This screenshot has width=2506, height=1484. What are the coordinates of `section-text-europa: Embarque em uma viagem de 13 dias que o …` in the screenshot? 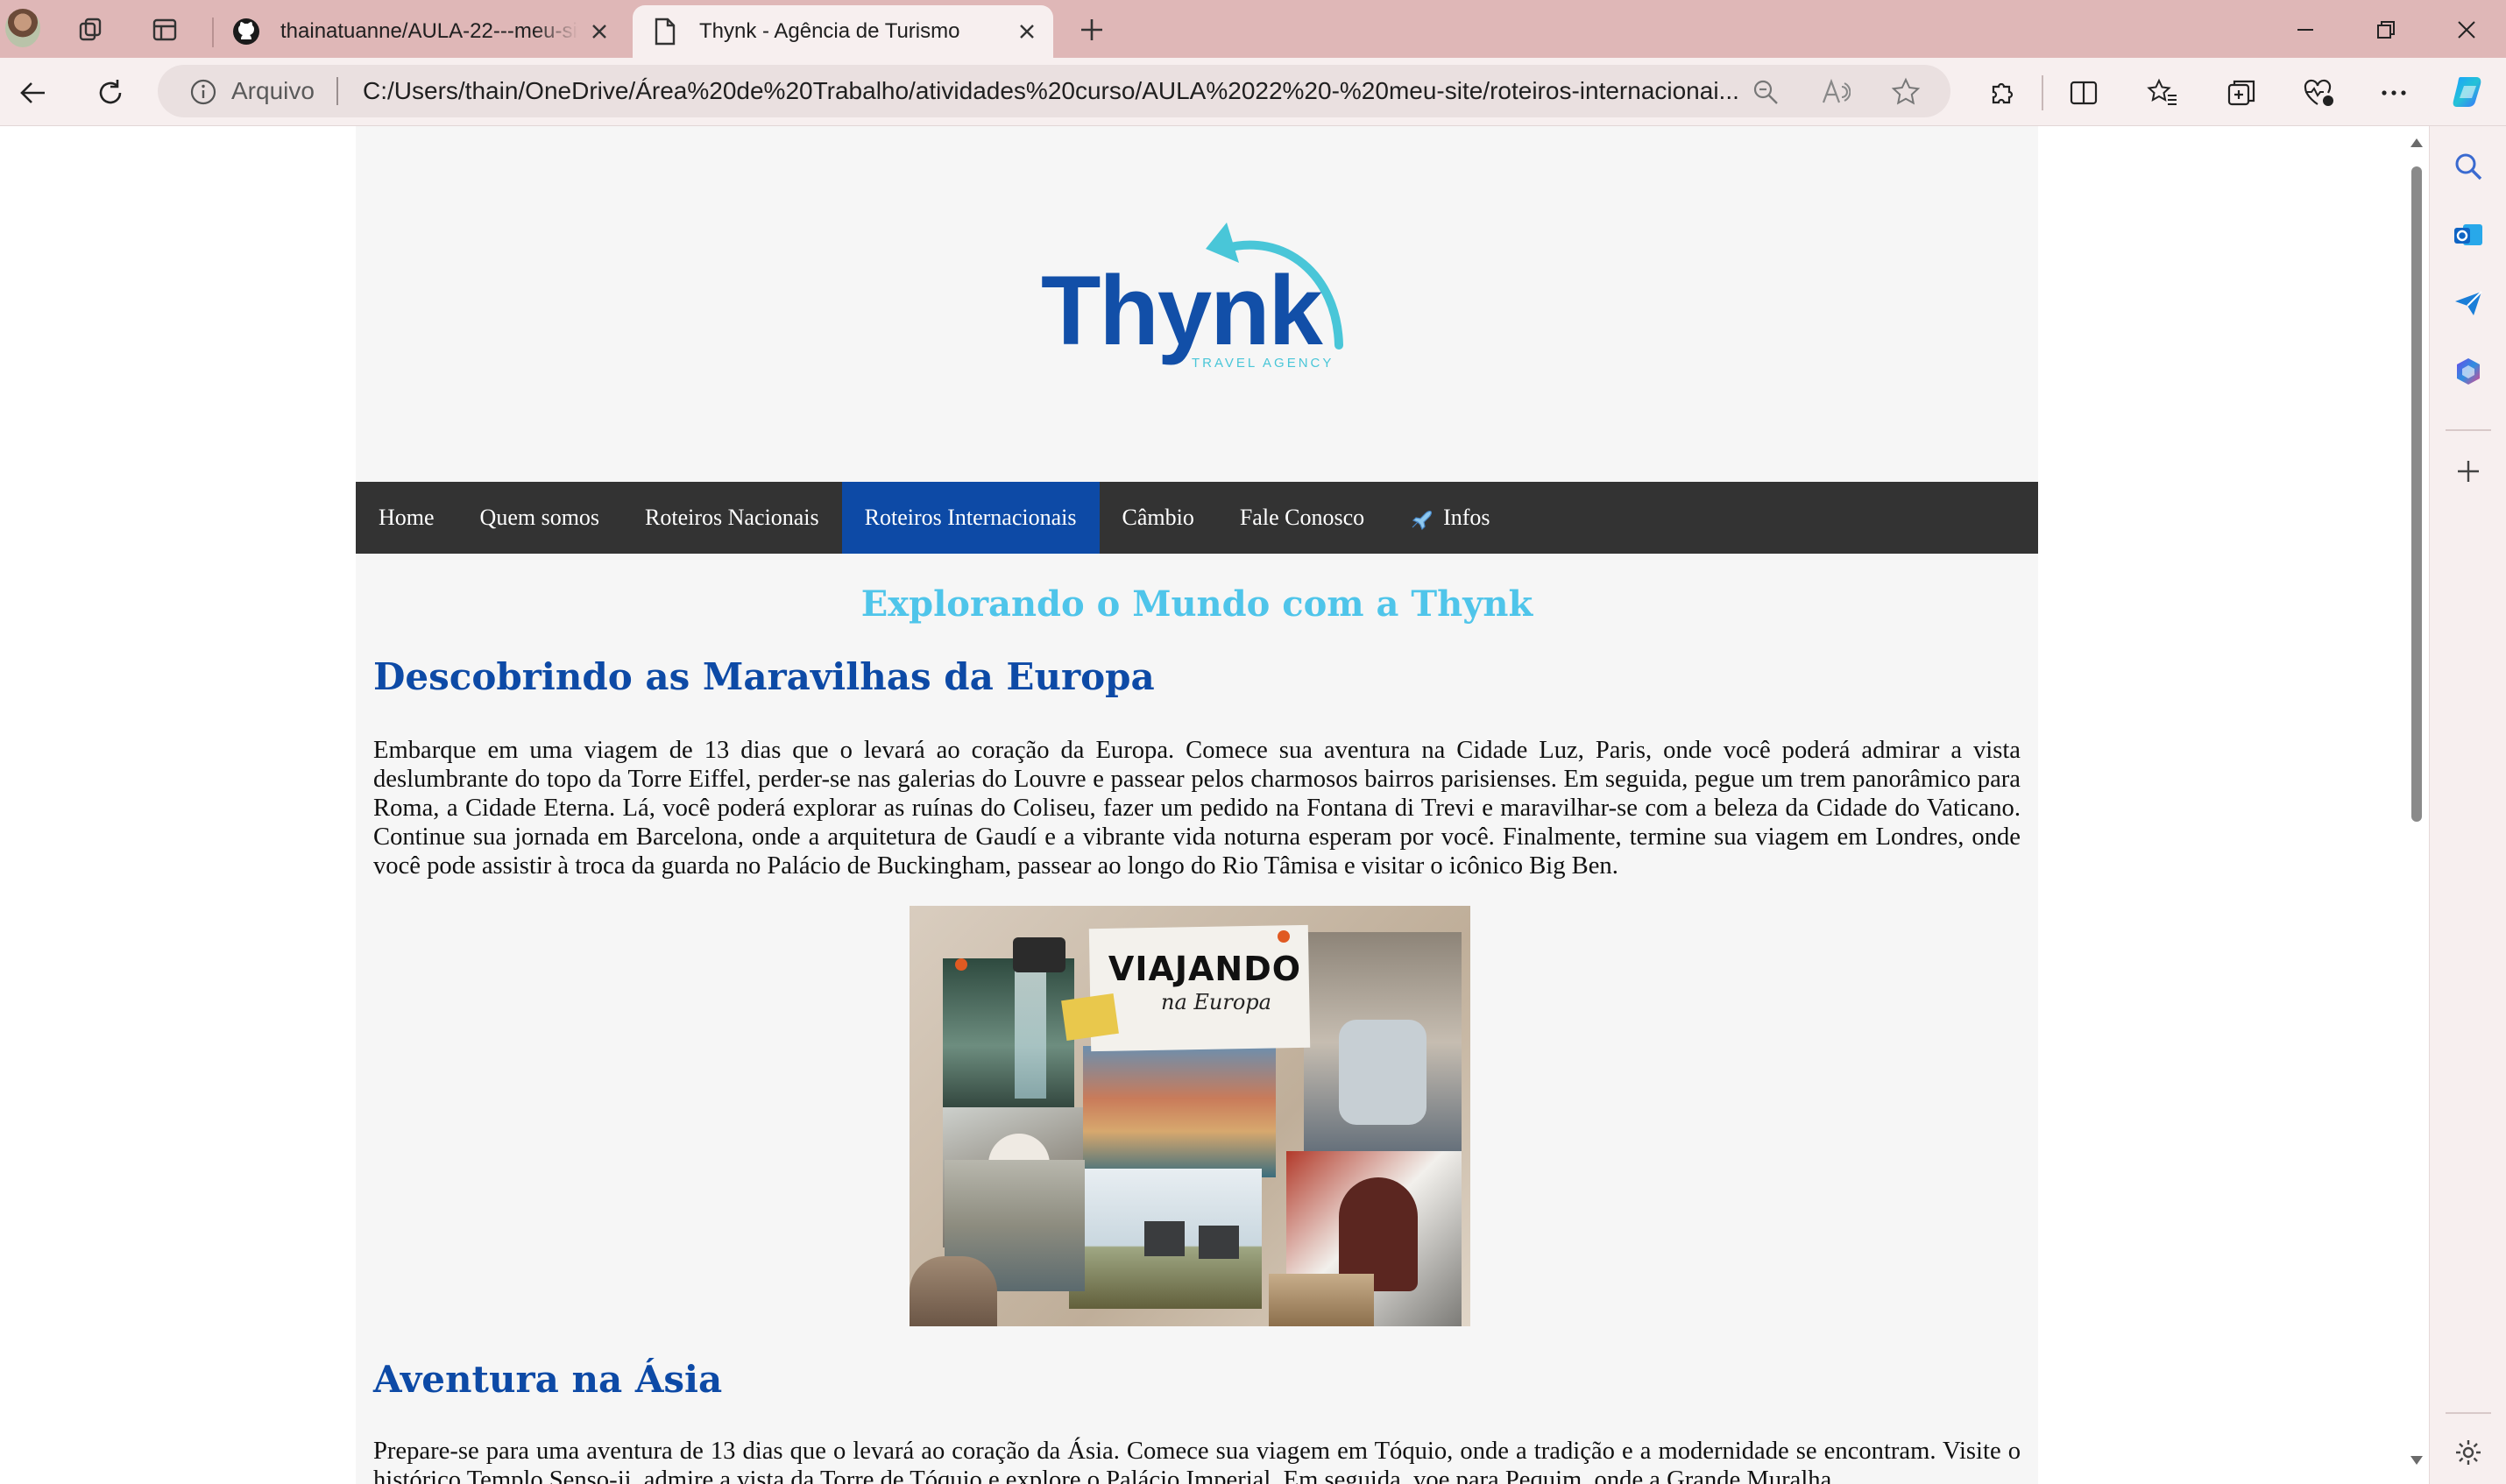 It's located at (1197, 809).